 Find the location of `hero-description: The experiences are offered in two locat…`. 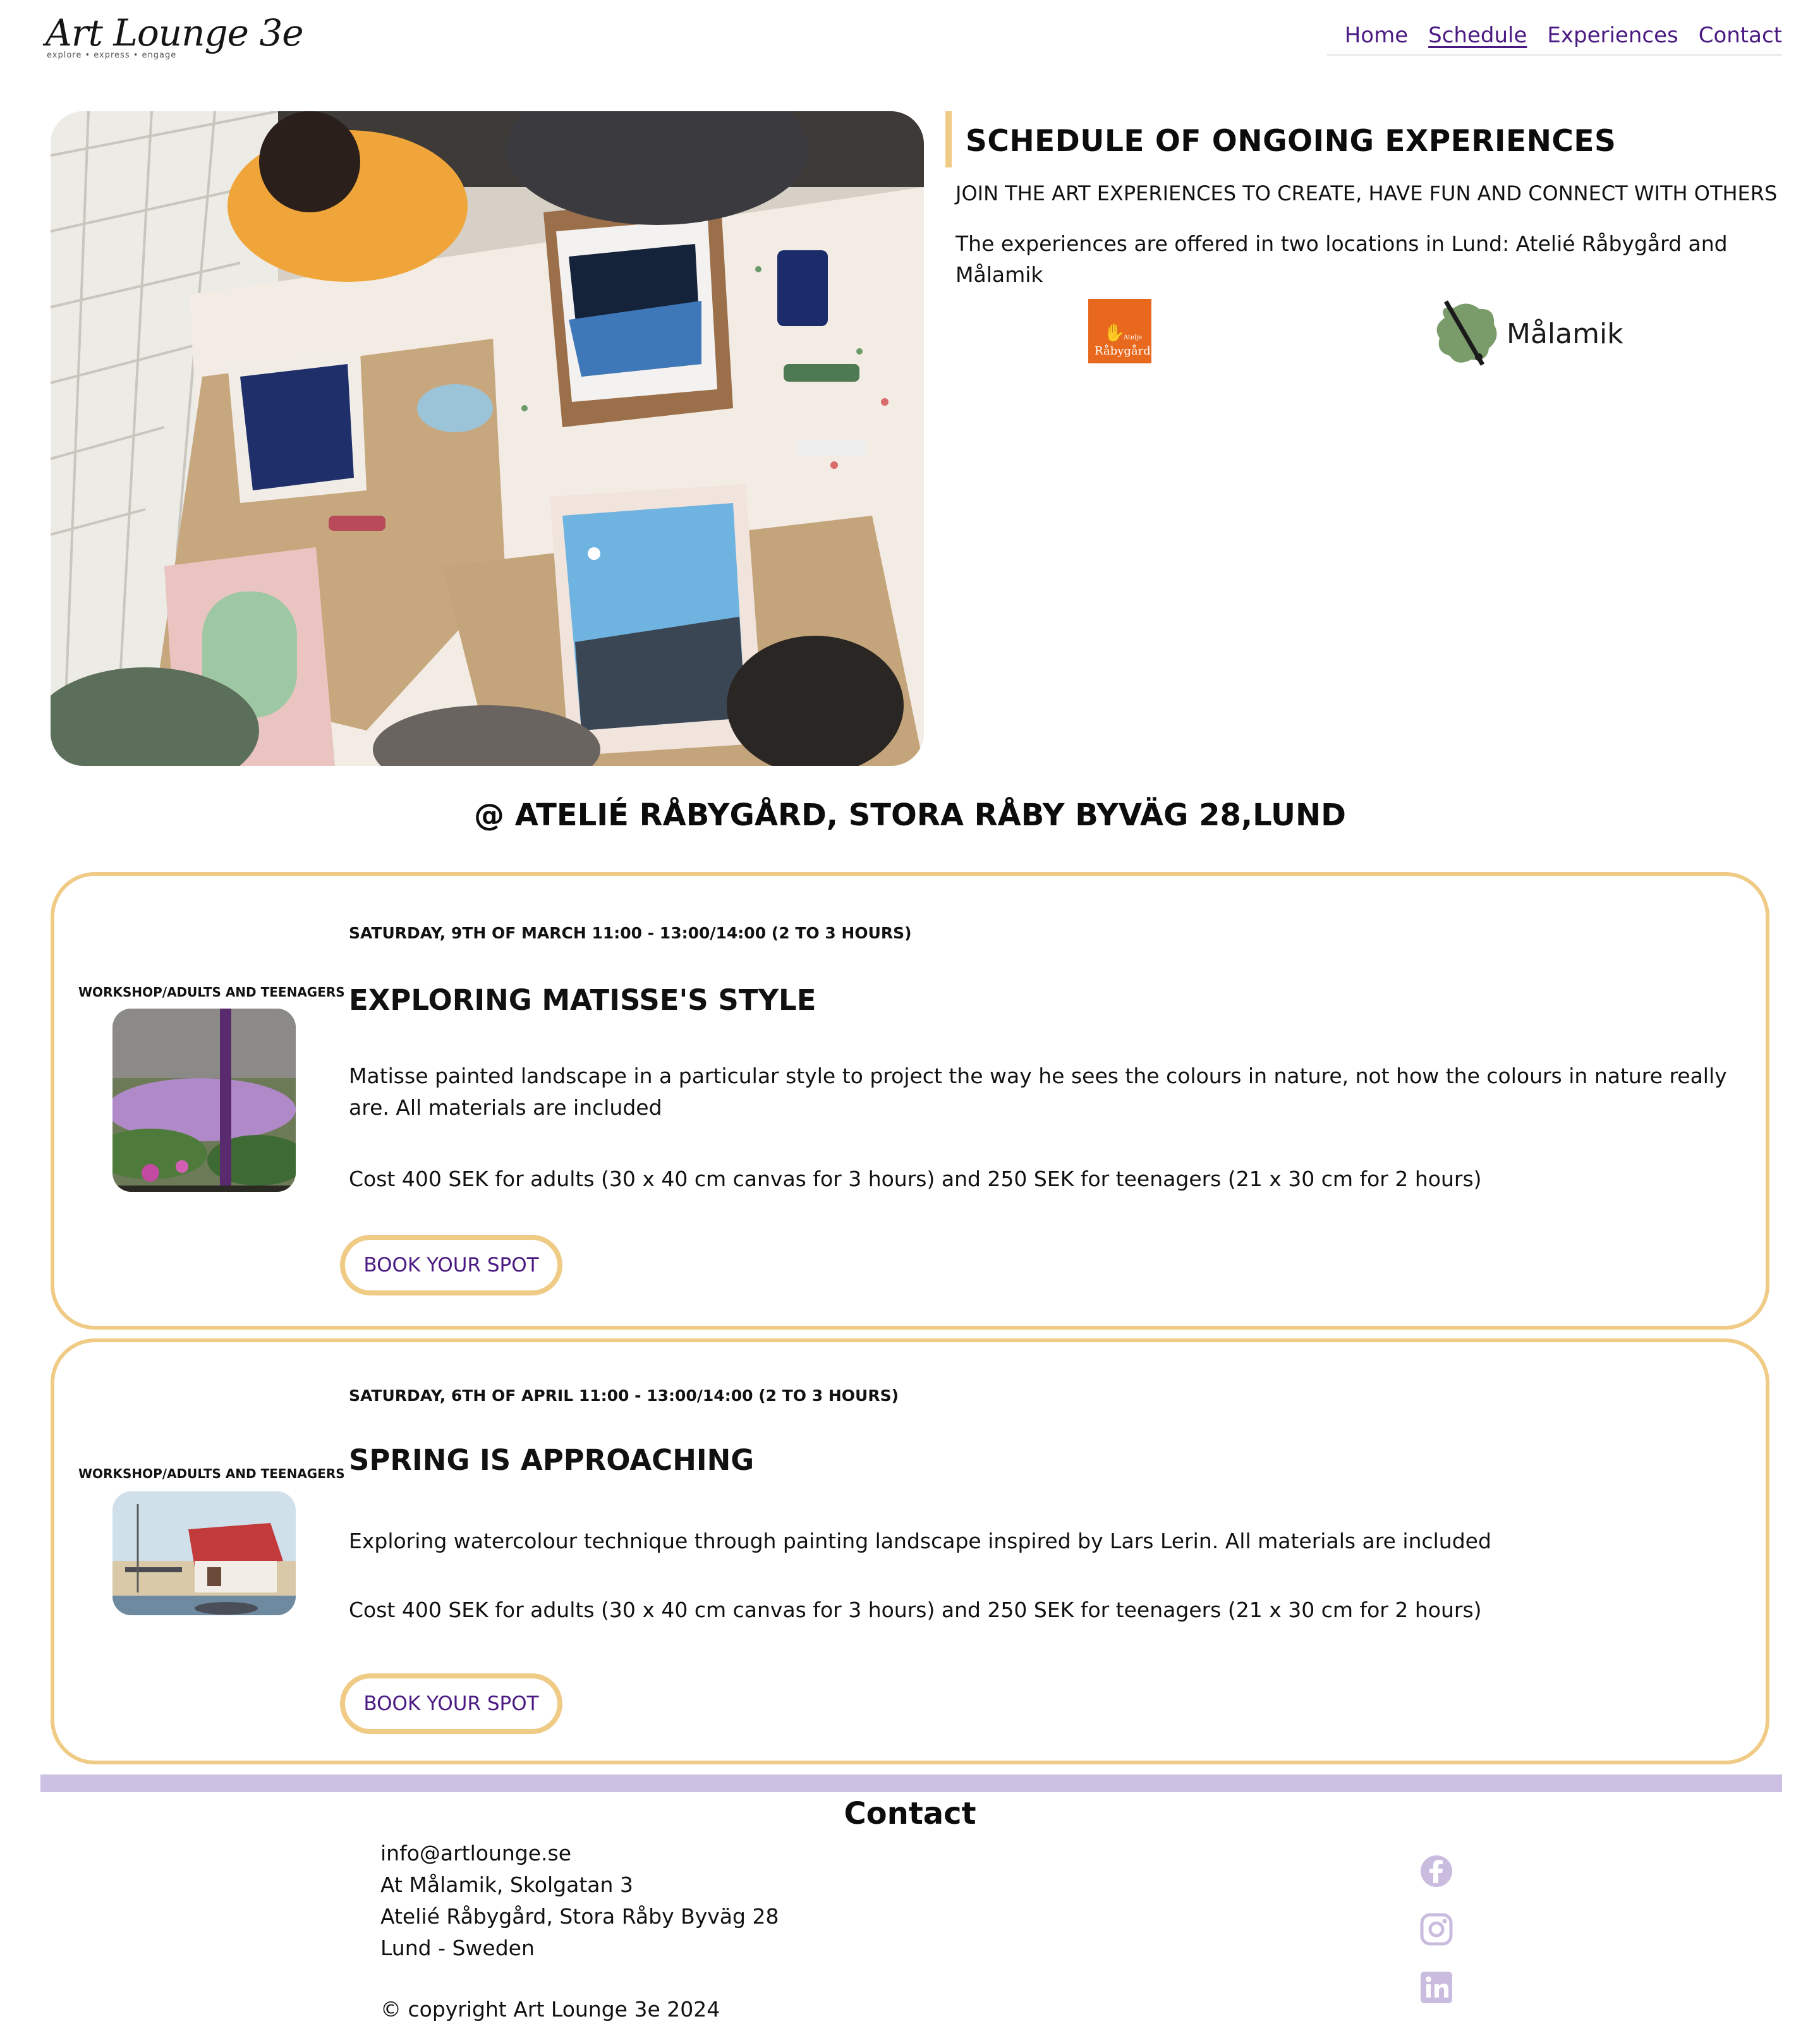

hero-description: The experiences are offered in two locat… is located at coordinates (1342, 259).